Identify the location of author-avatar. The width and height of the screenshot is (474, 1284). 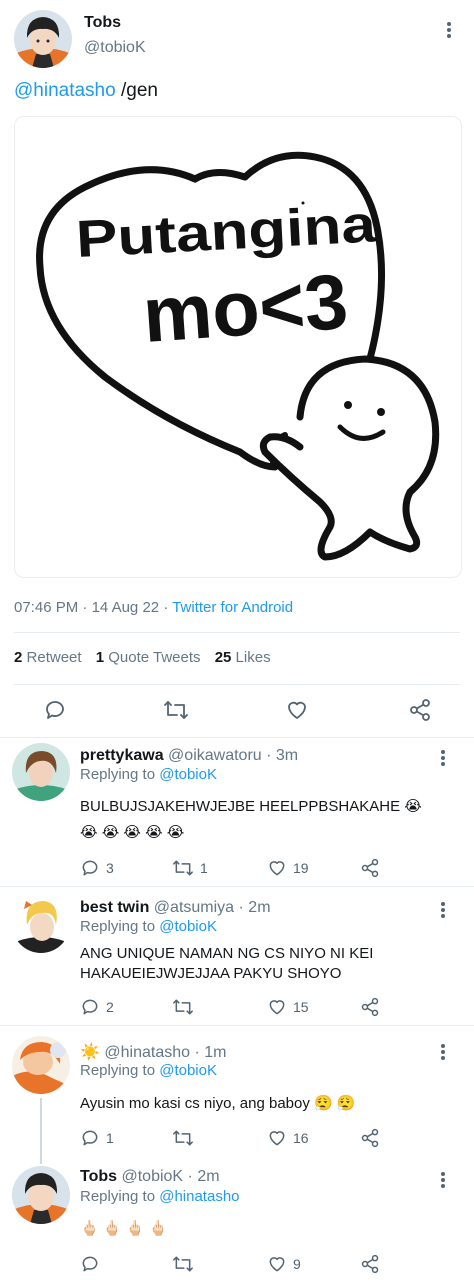
(43, 39).